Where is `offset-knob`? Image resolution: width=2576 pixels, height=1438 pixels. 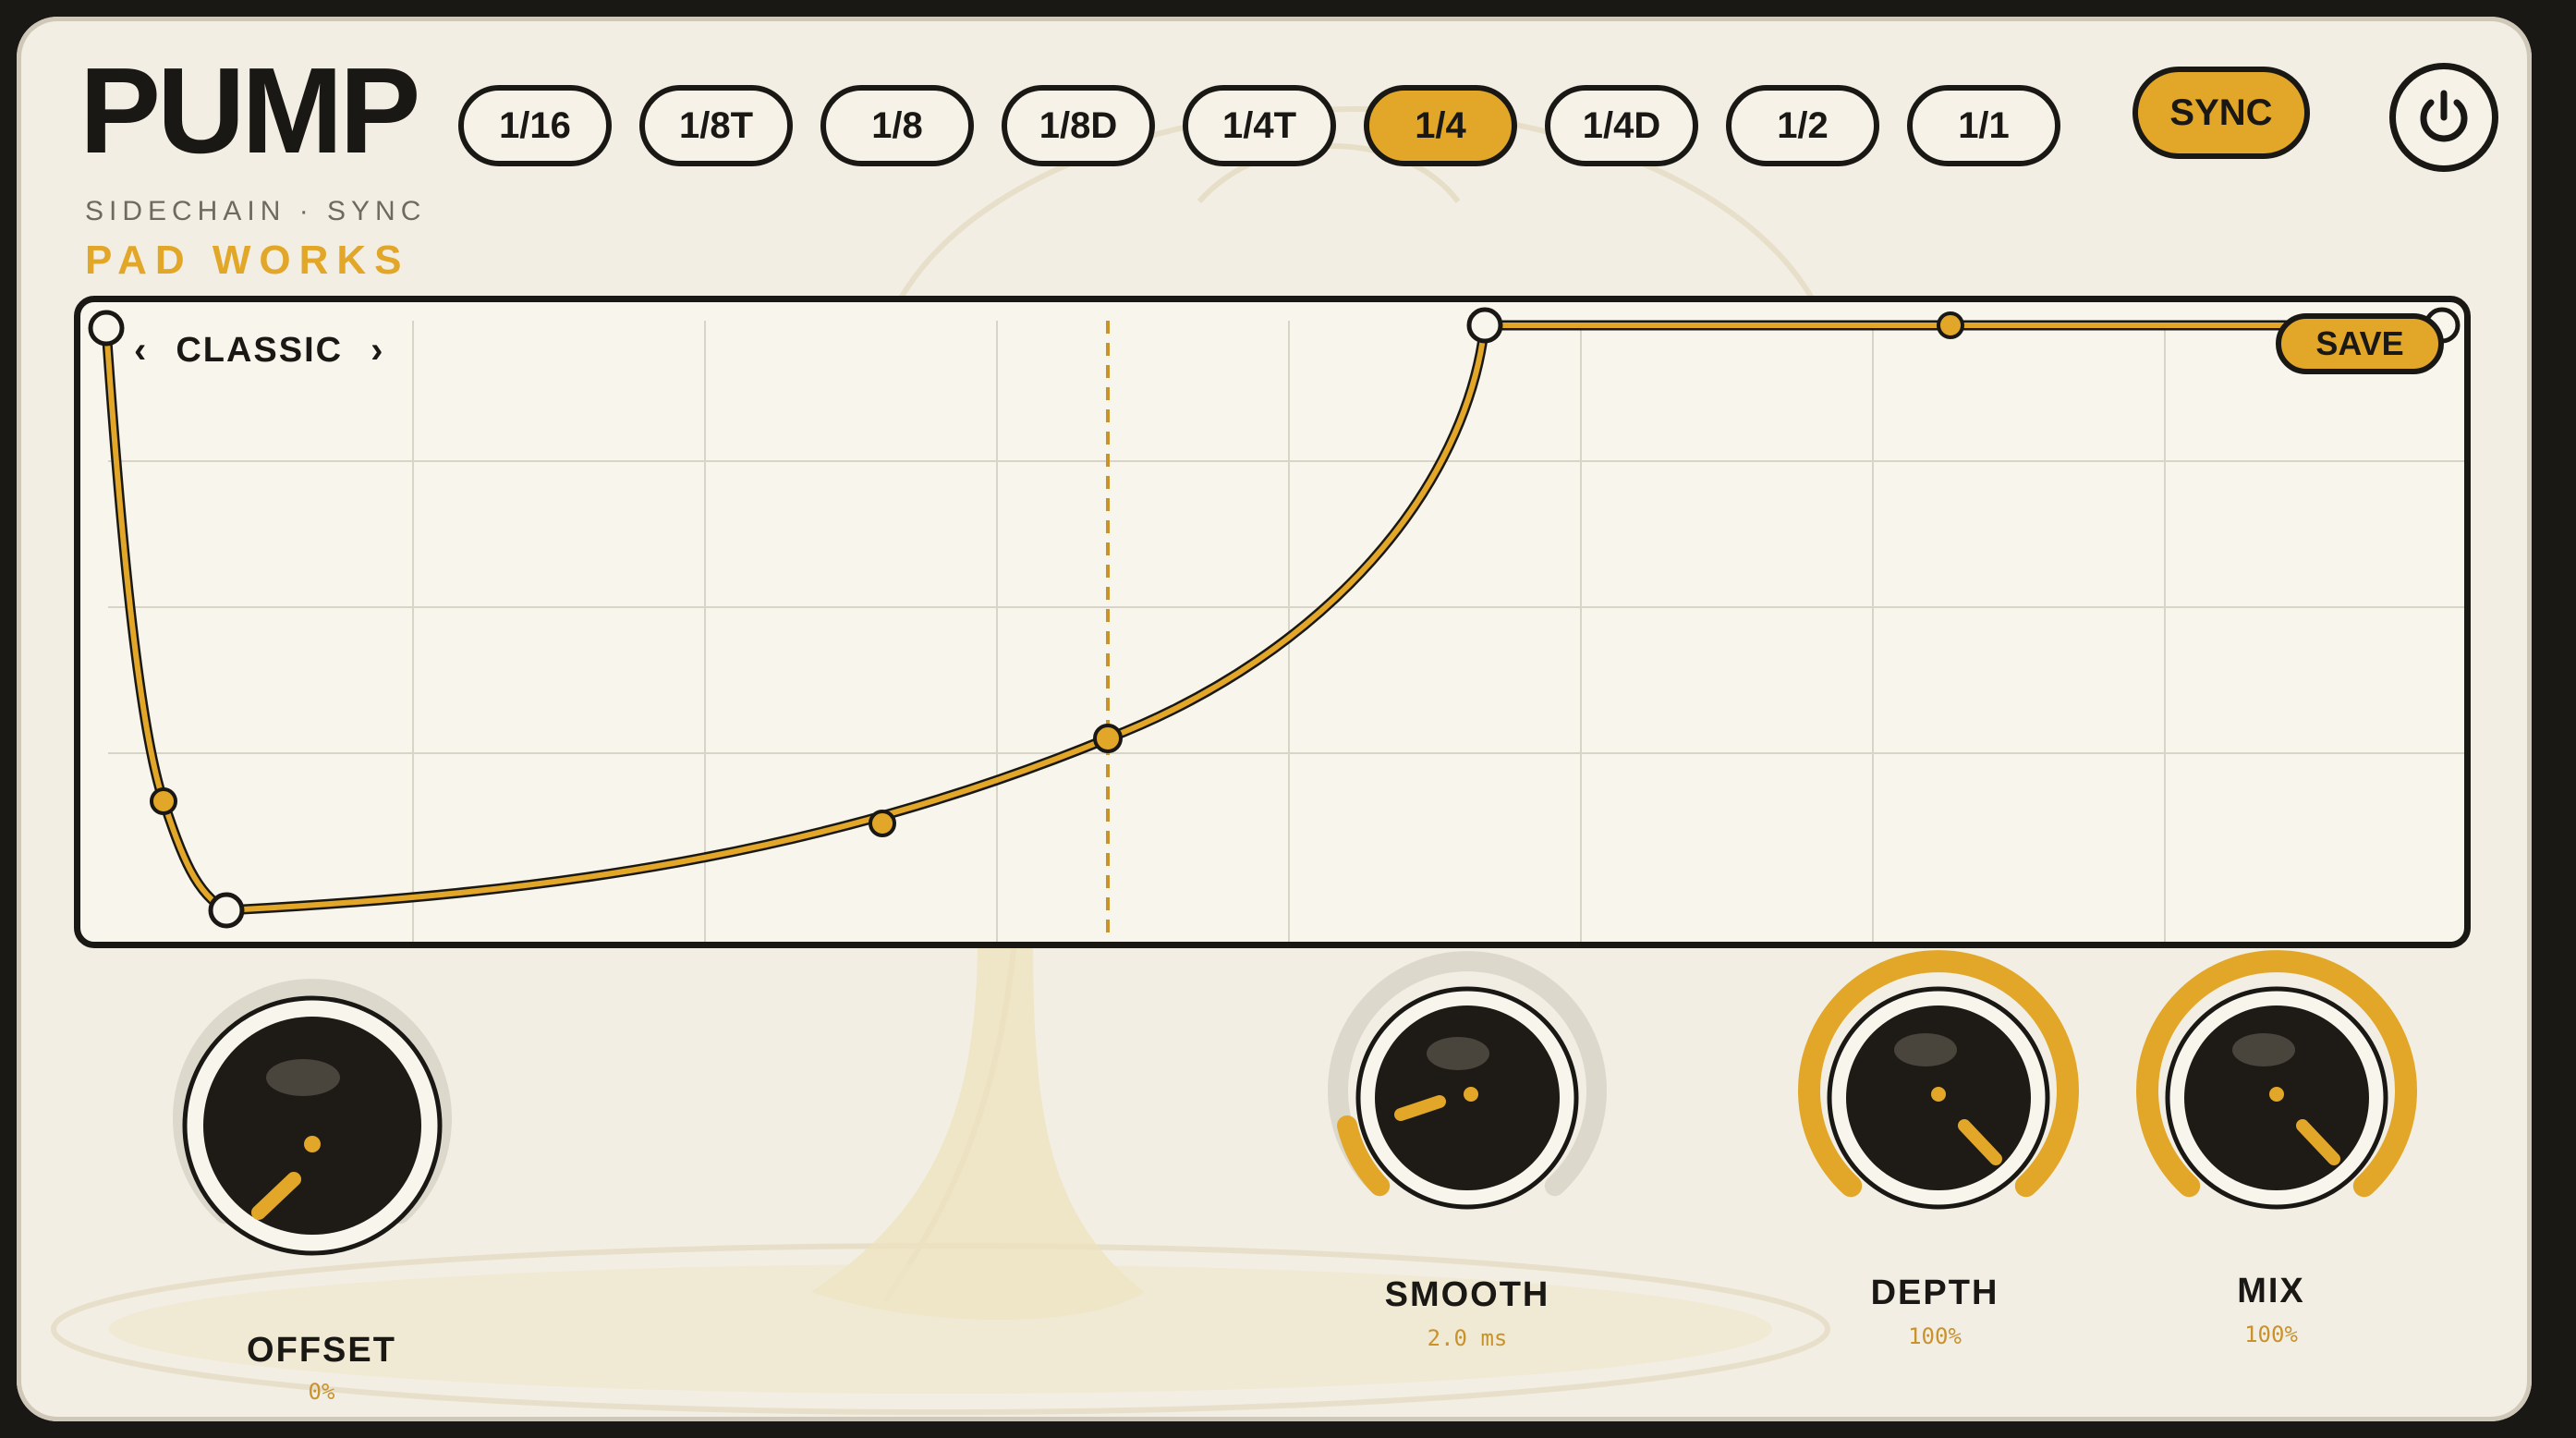 offset-knob is located at coordinates (312, 1128).